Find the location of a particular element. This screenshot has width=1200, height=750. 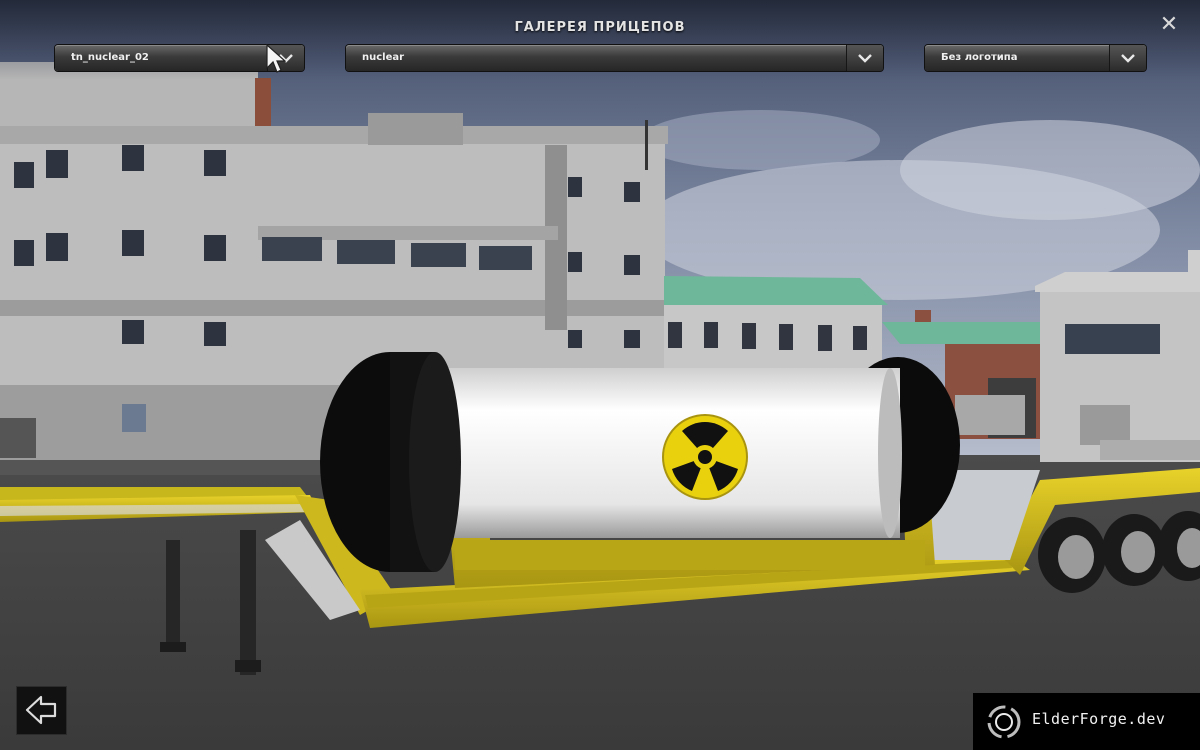

arrow-left-icon is located at coordinates (41, 710).